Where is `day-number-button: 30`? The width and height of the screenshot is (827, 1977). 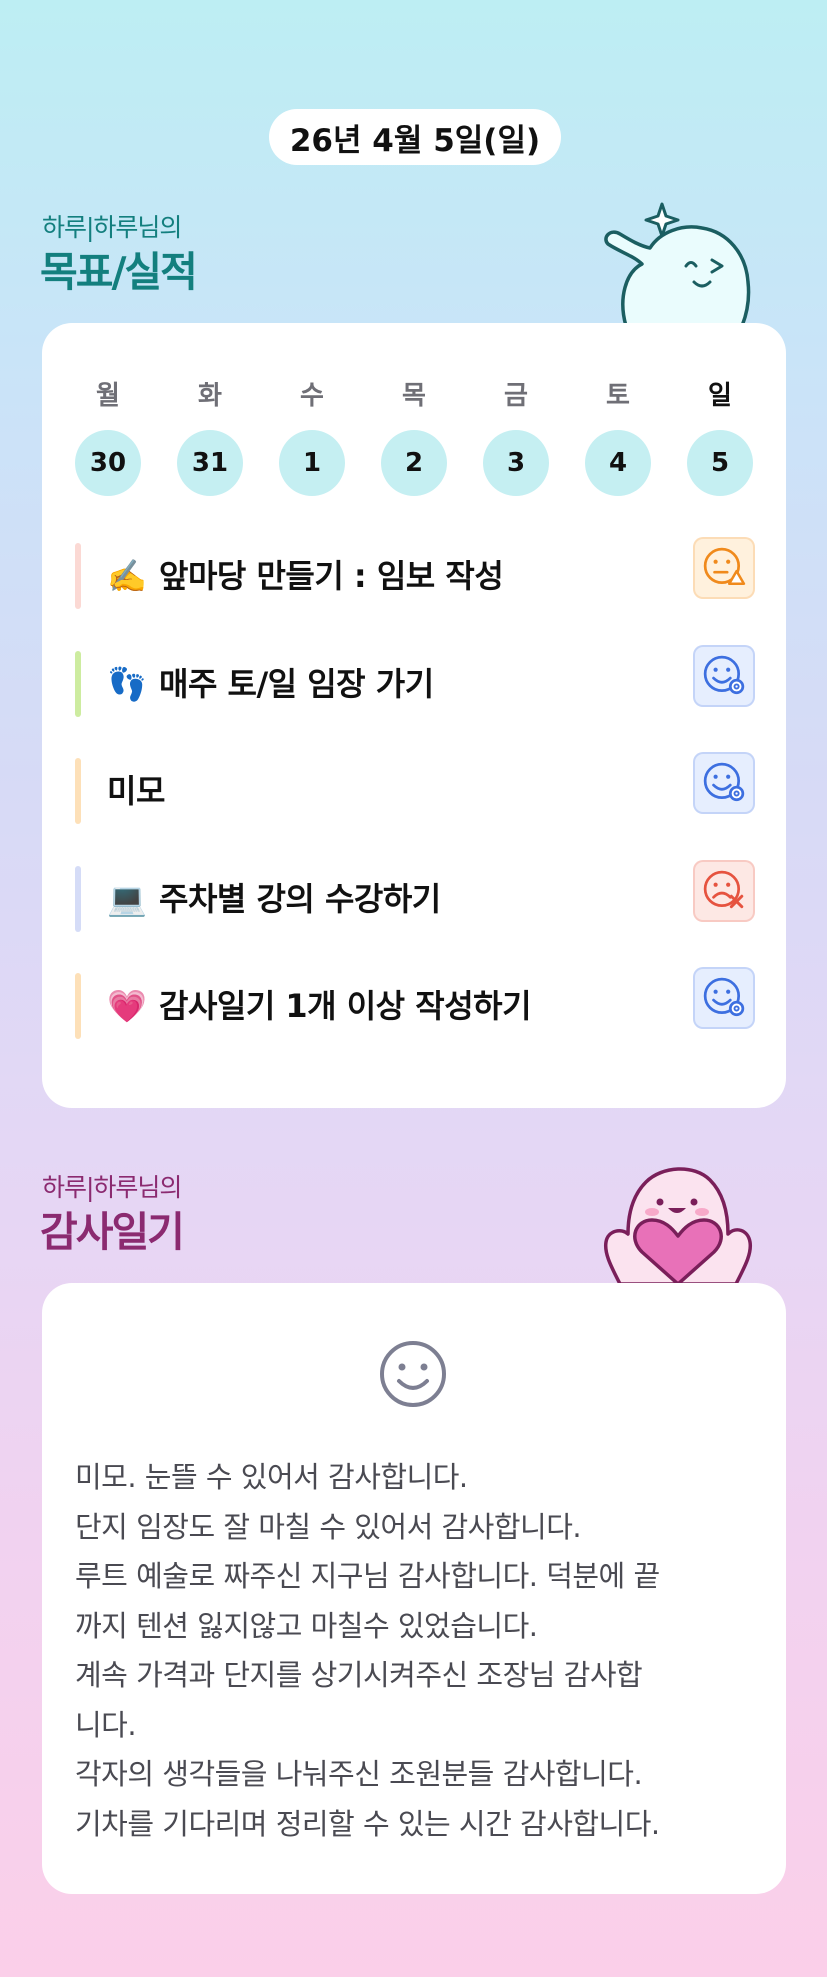
day-number-button: 30 is located at coordinates (108, 463).